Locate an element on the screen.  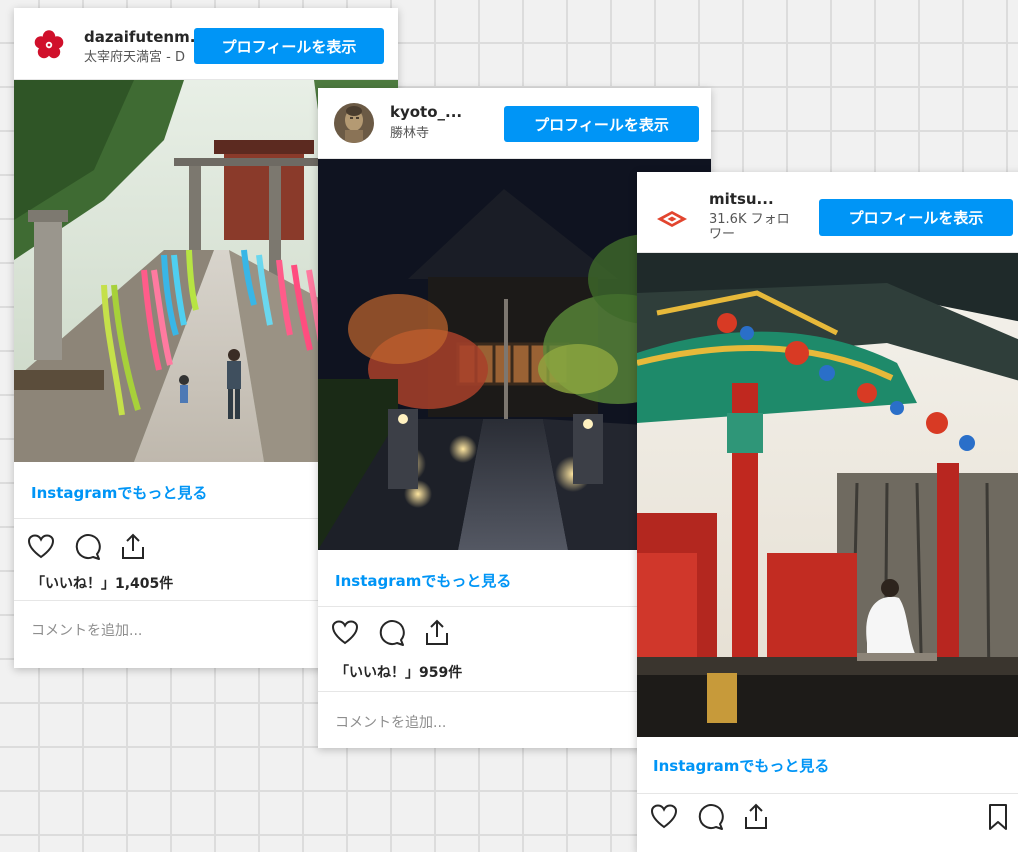
card-header: dazaifutenm... 太宰府天満宮 - D プロフィールを表示 is located at coordinates (206, 44).